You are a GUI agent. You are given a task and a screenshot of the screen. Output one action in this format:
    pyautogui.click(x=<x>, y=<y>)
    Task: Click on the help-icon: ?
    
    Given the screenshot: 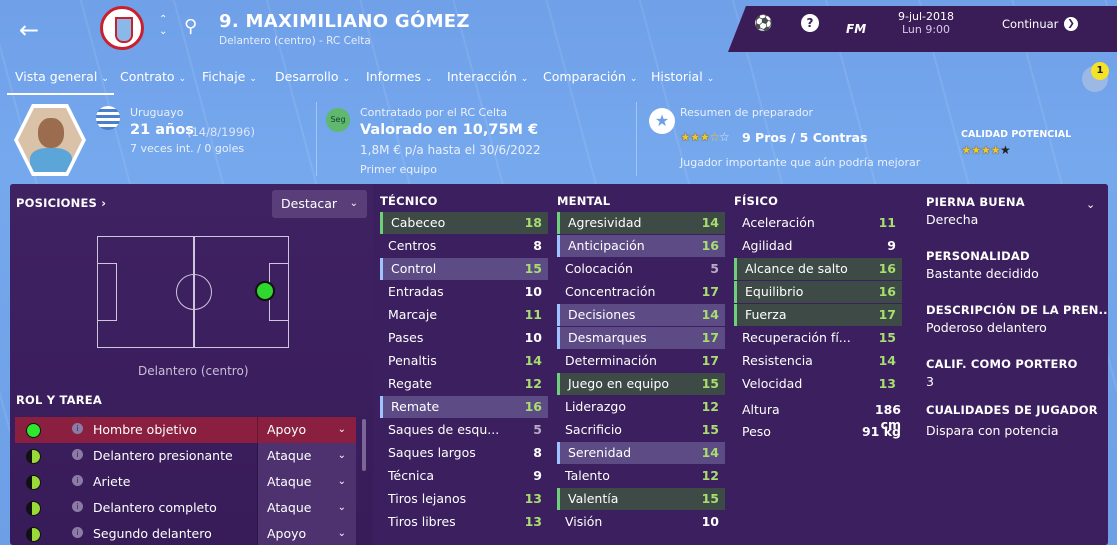 What is the action you would take?
    pyautogui.click(x=810, y=23)
    